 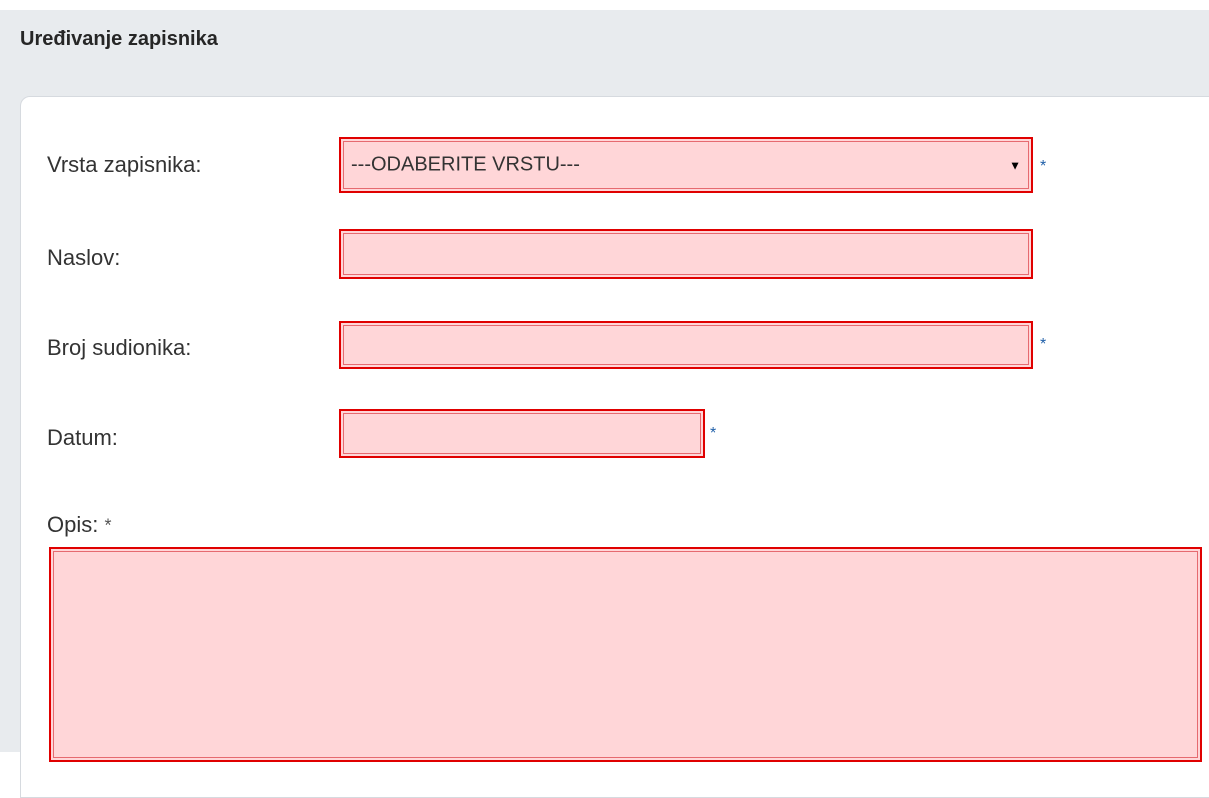 What do you see at coordinates (686, 345) in the screenshot?
I see `broj-sudionika-input` at bounding box center [686, 345].